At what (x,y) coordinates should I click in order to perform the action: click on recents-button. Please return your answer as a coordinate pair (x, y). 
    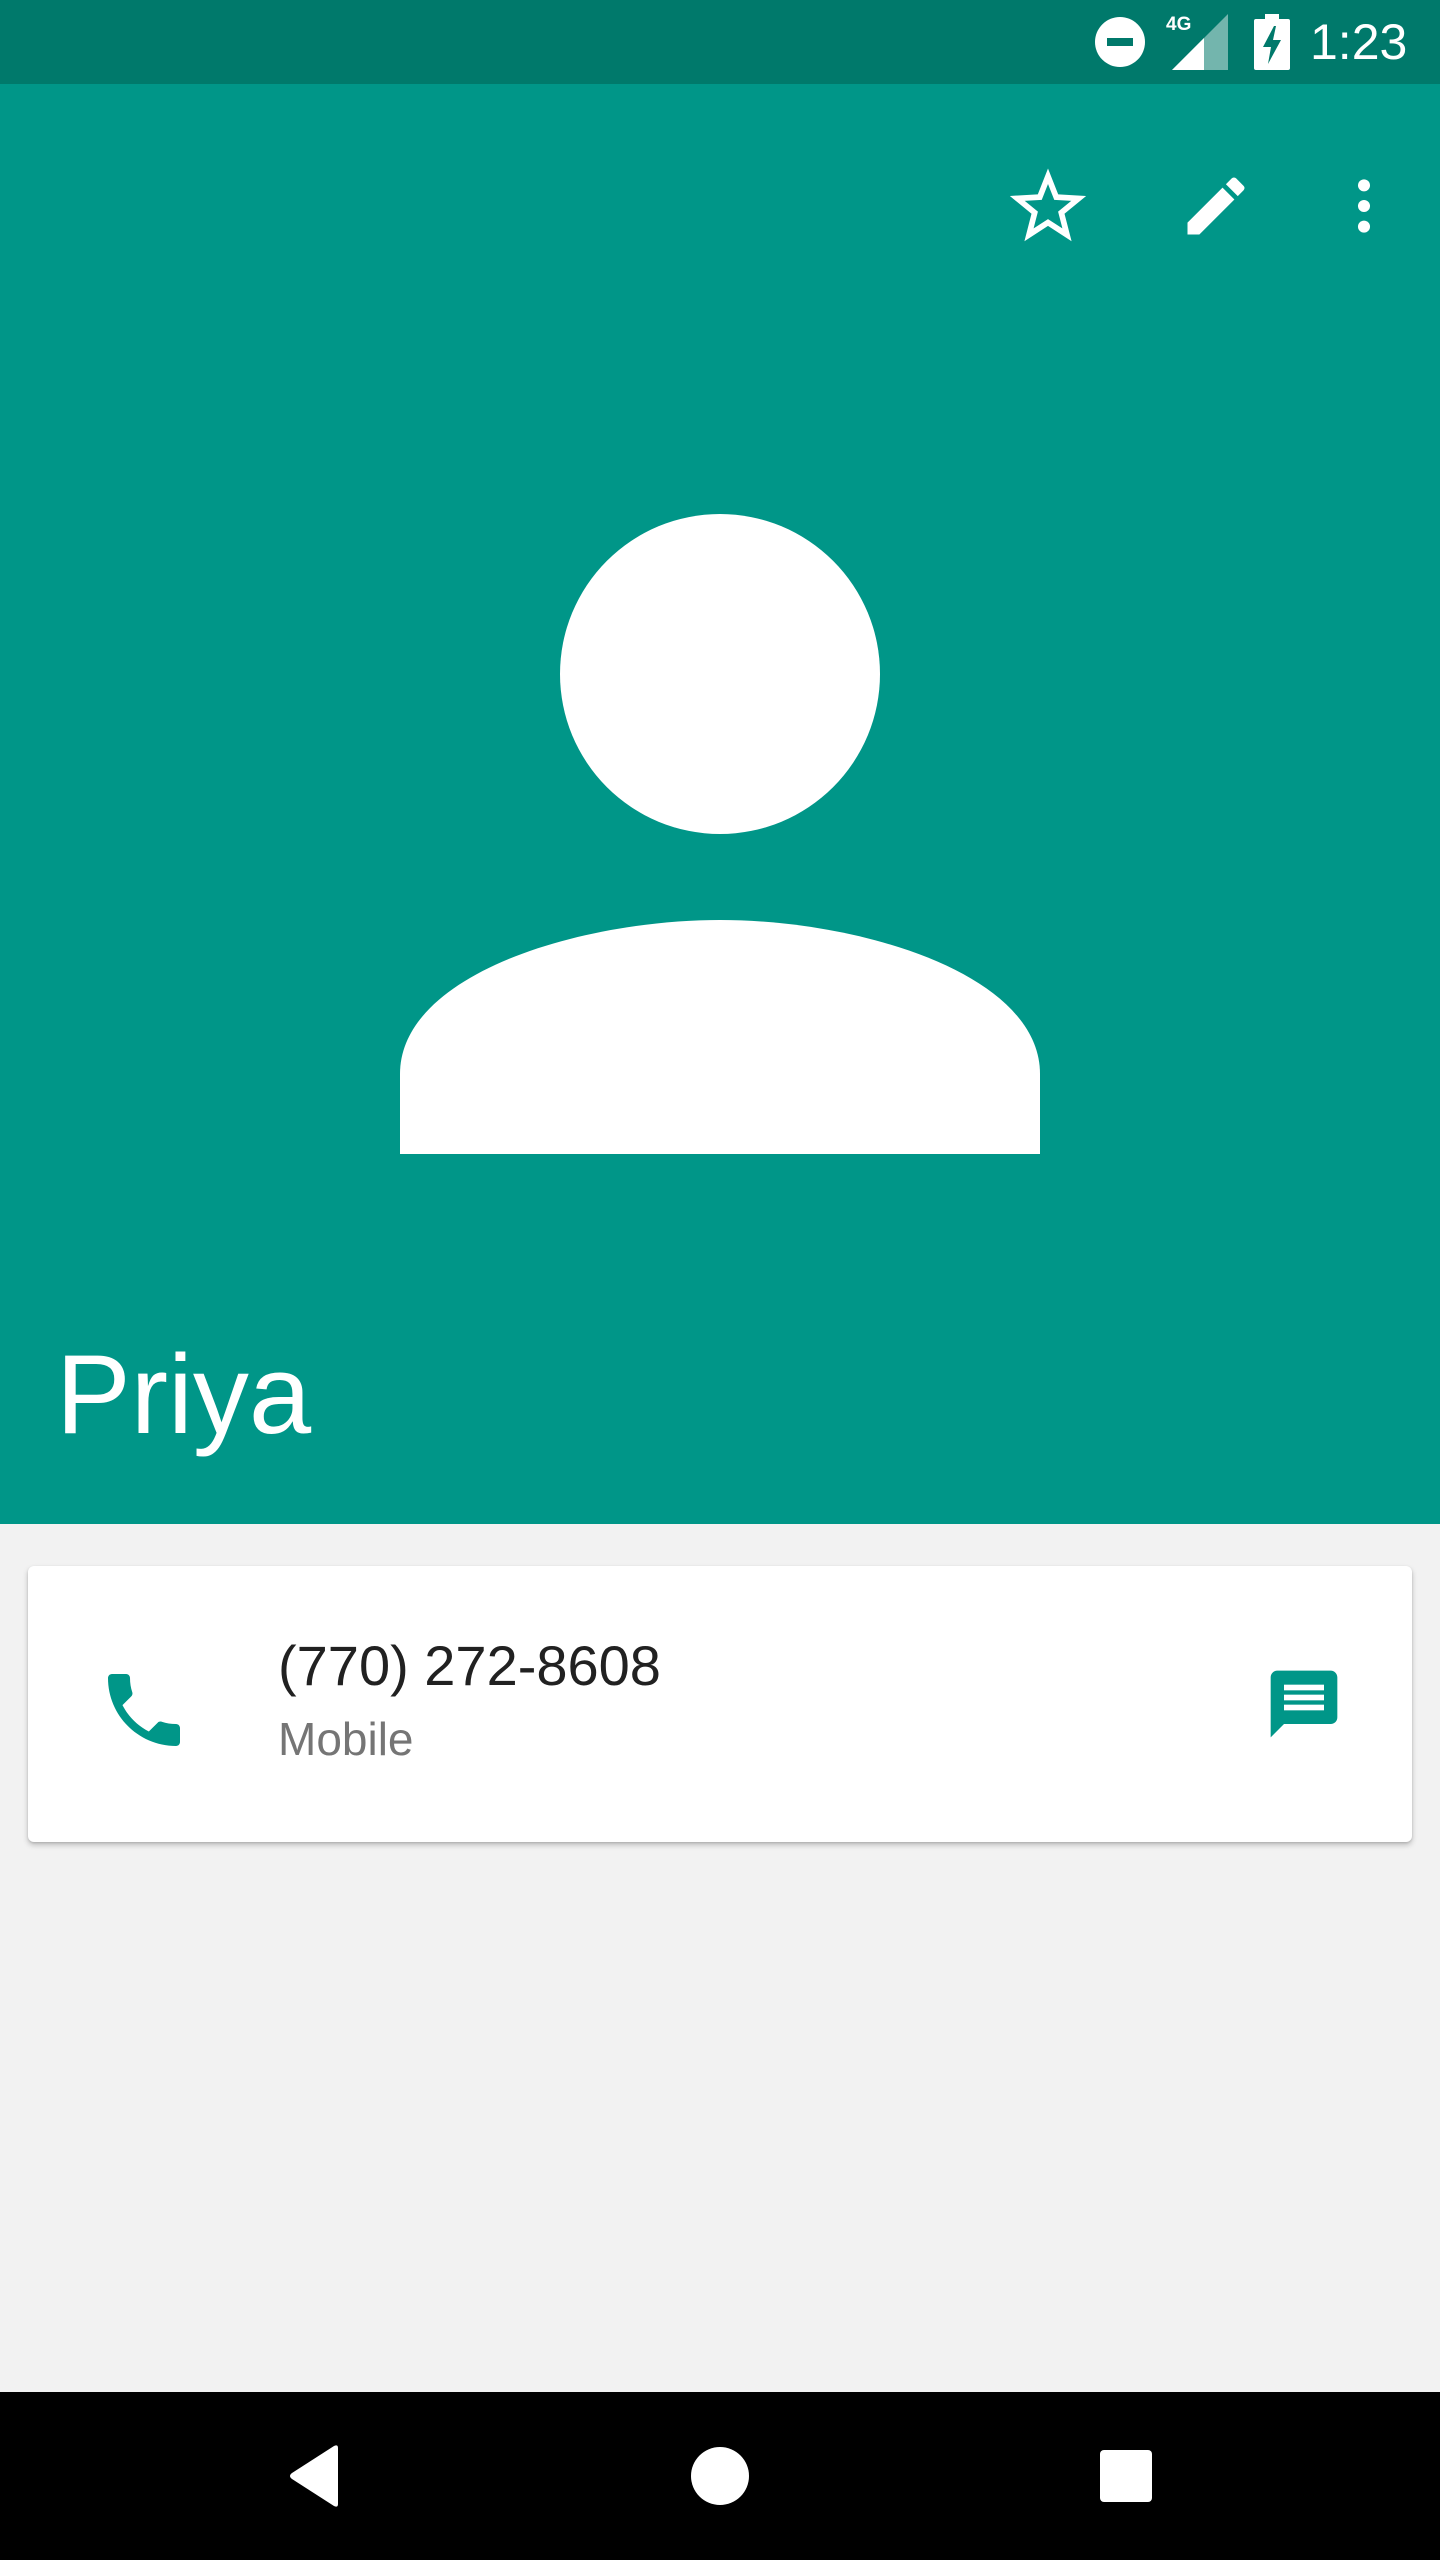
    Looking at the image, I should click on (1126, 2476).